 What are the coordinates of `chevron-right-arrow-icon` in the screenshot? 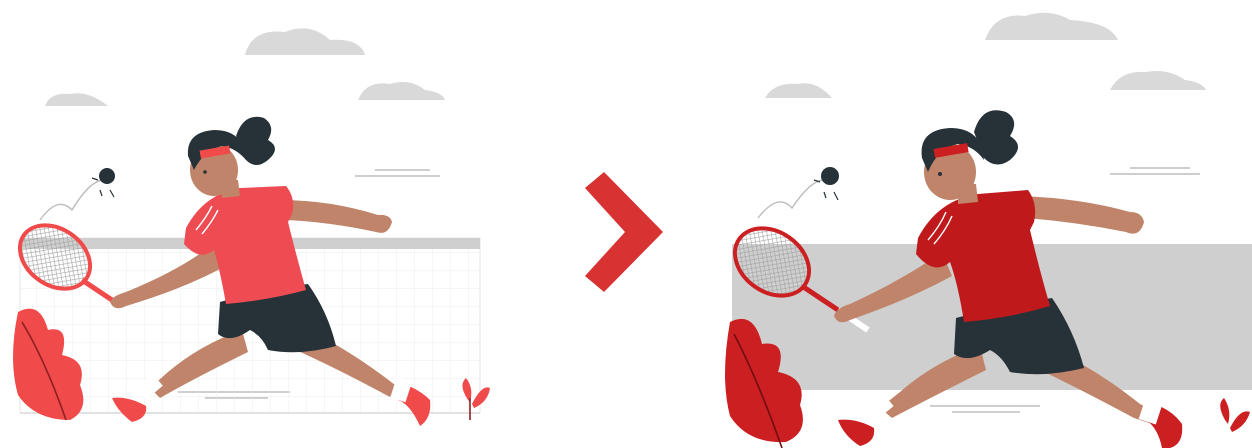 It's located at (624, 232).